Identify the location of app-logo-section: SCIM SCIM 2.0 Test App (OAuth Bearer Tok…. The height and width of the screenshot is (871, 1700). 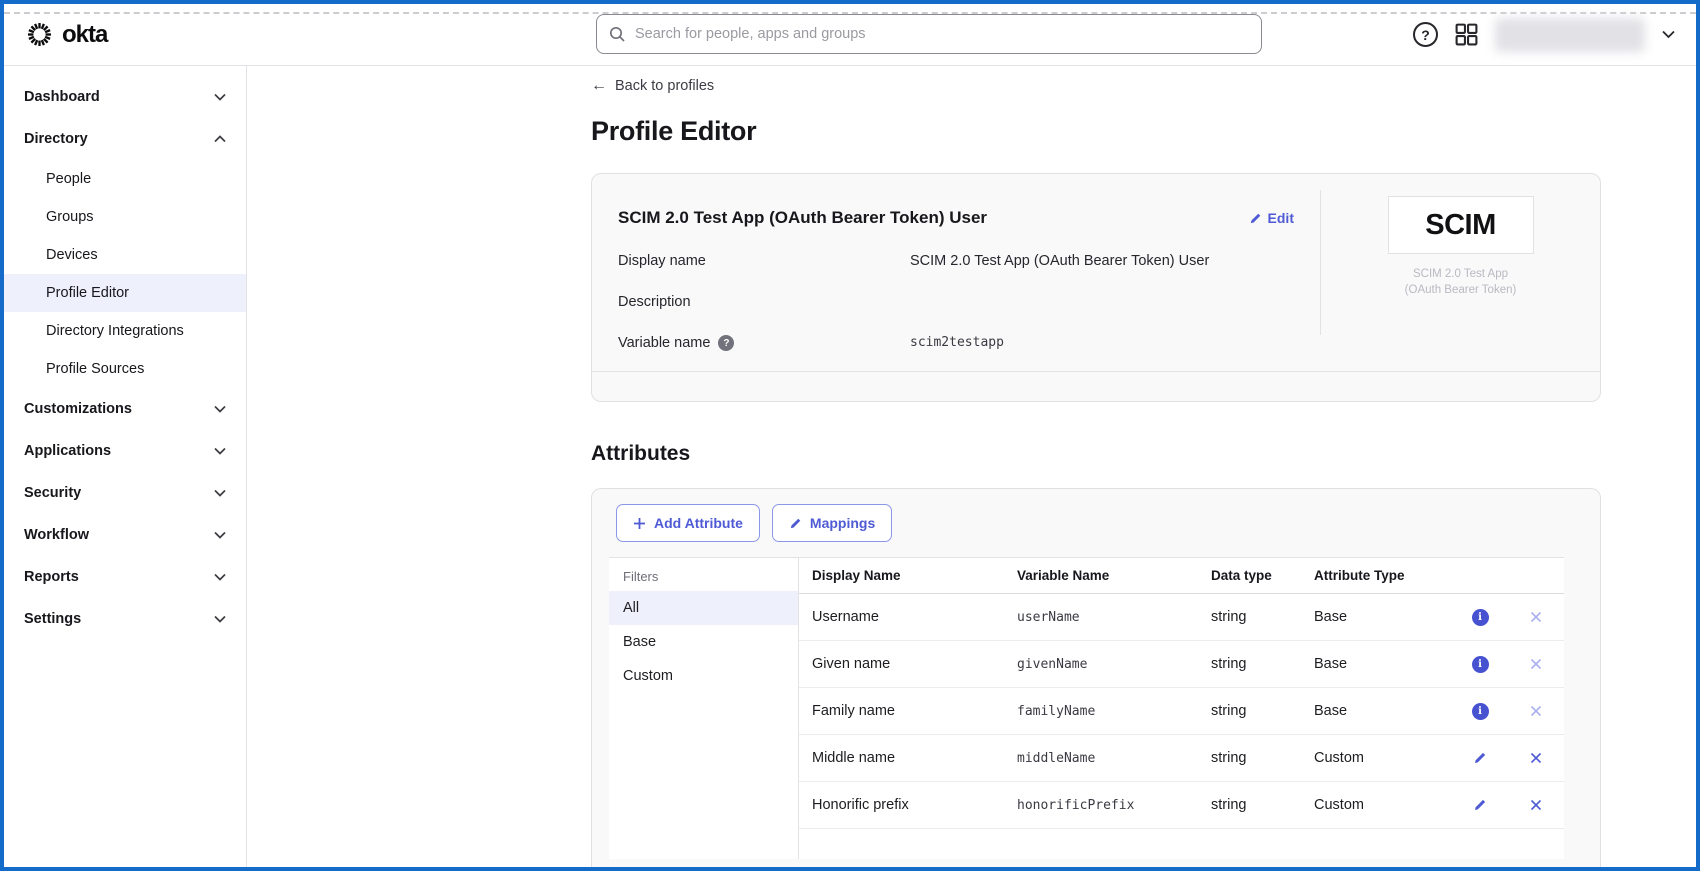
(1460, 262).